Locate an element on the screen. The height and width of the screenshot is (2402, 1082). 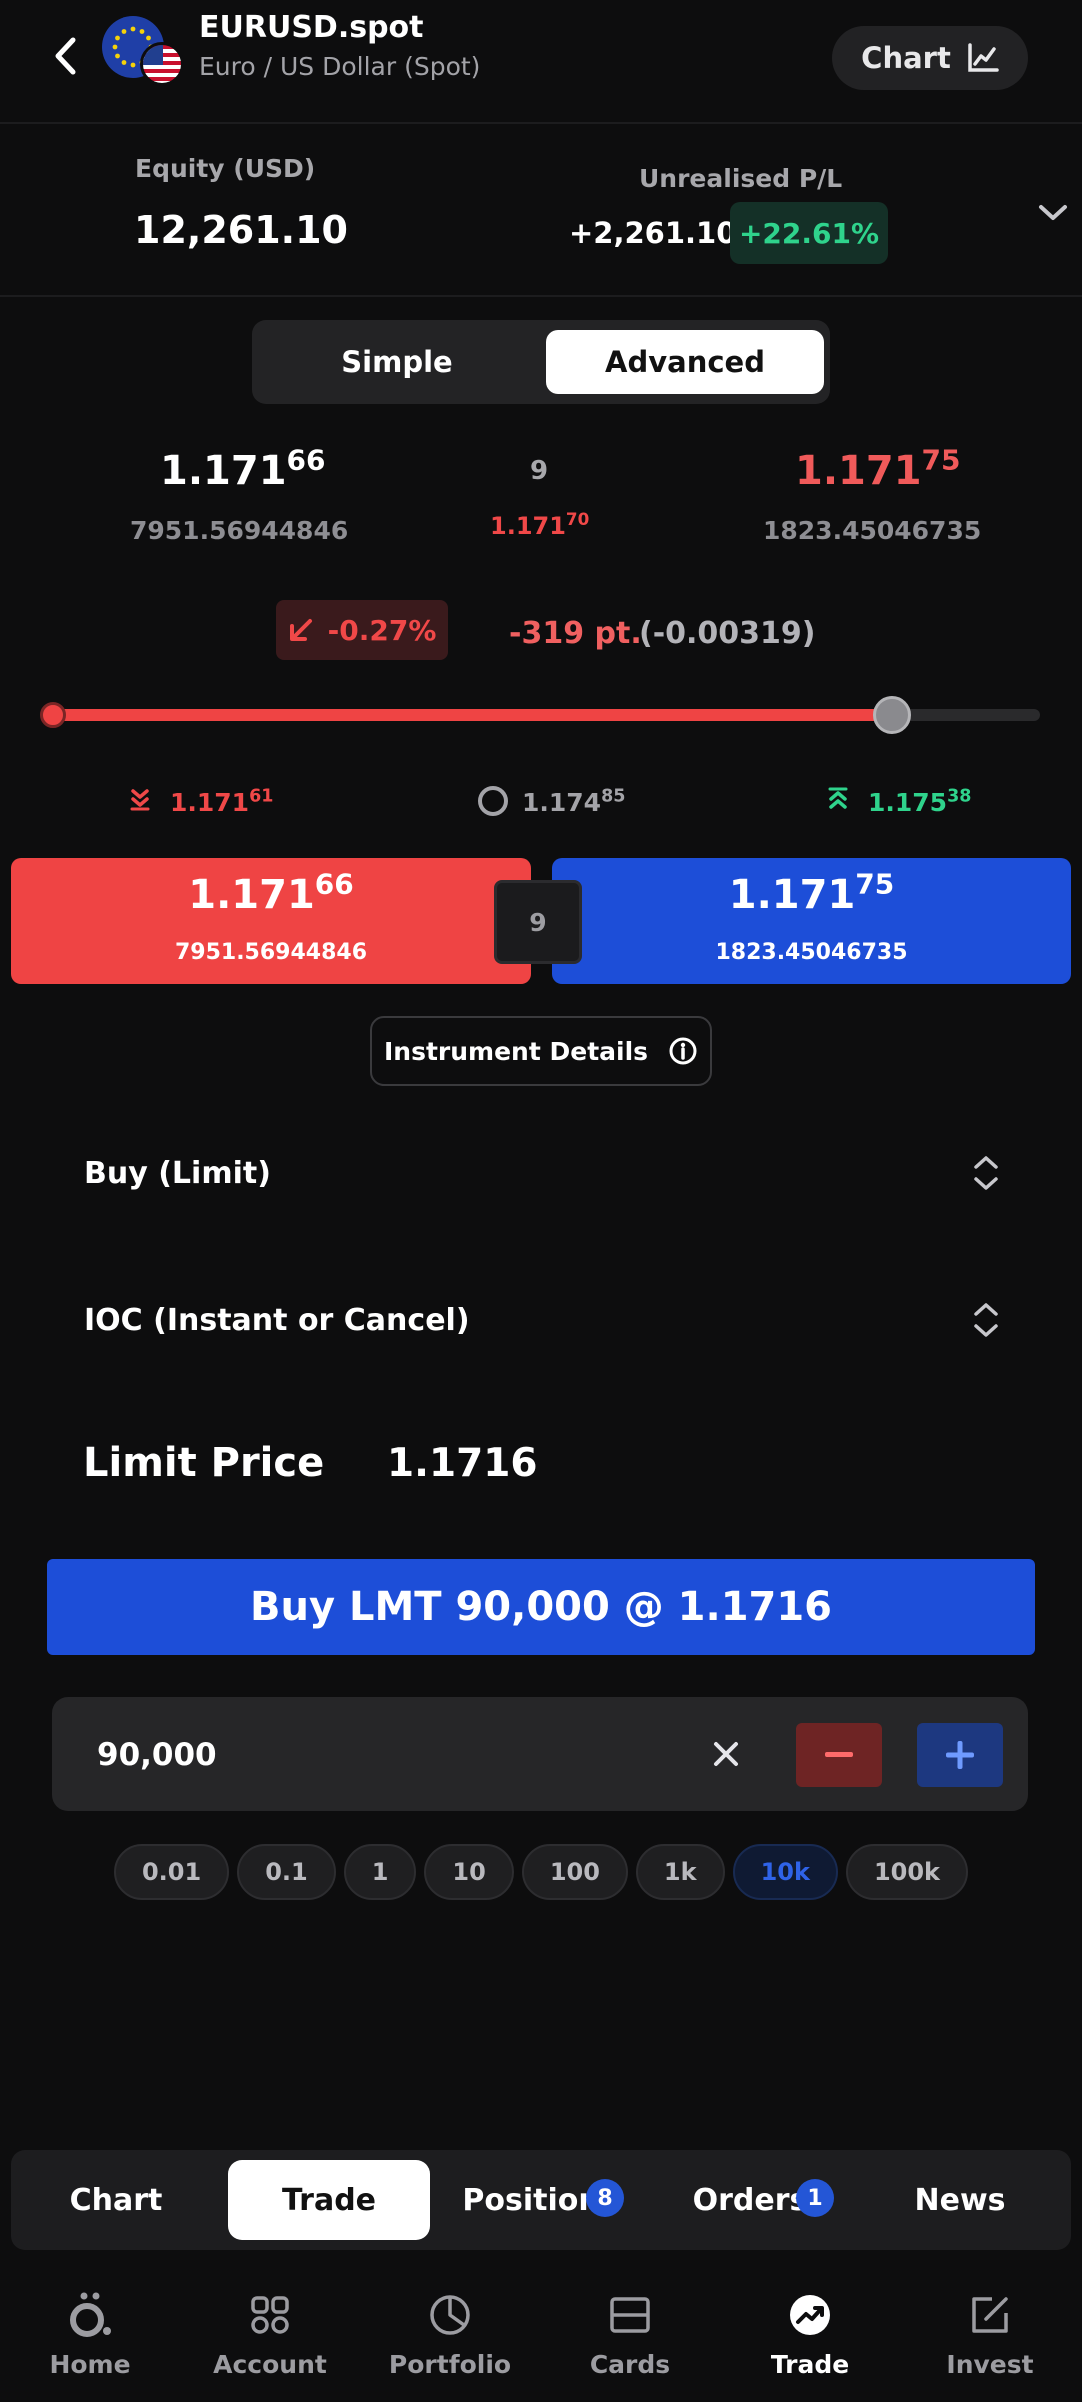
info-icon is located at coordinates (683, 1051).